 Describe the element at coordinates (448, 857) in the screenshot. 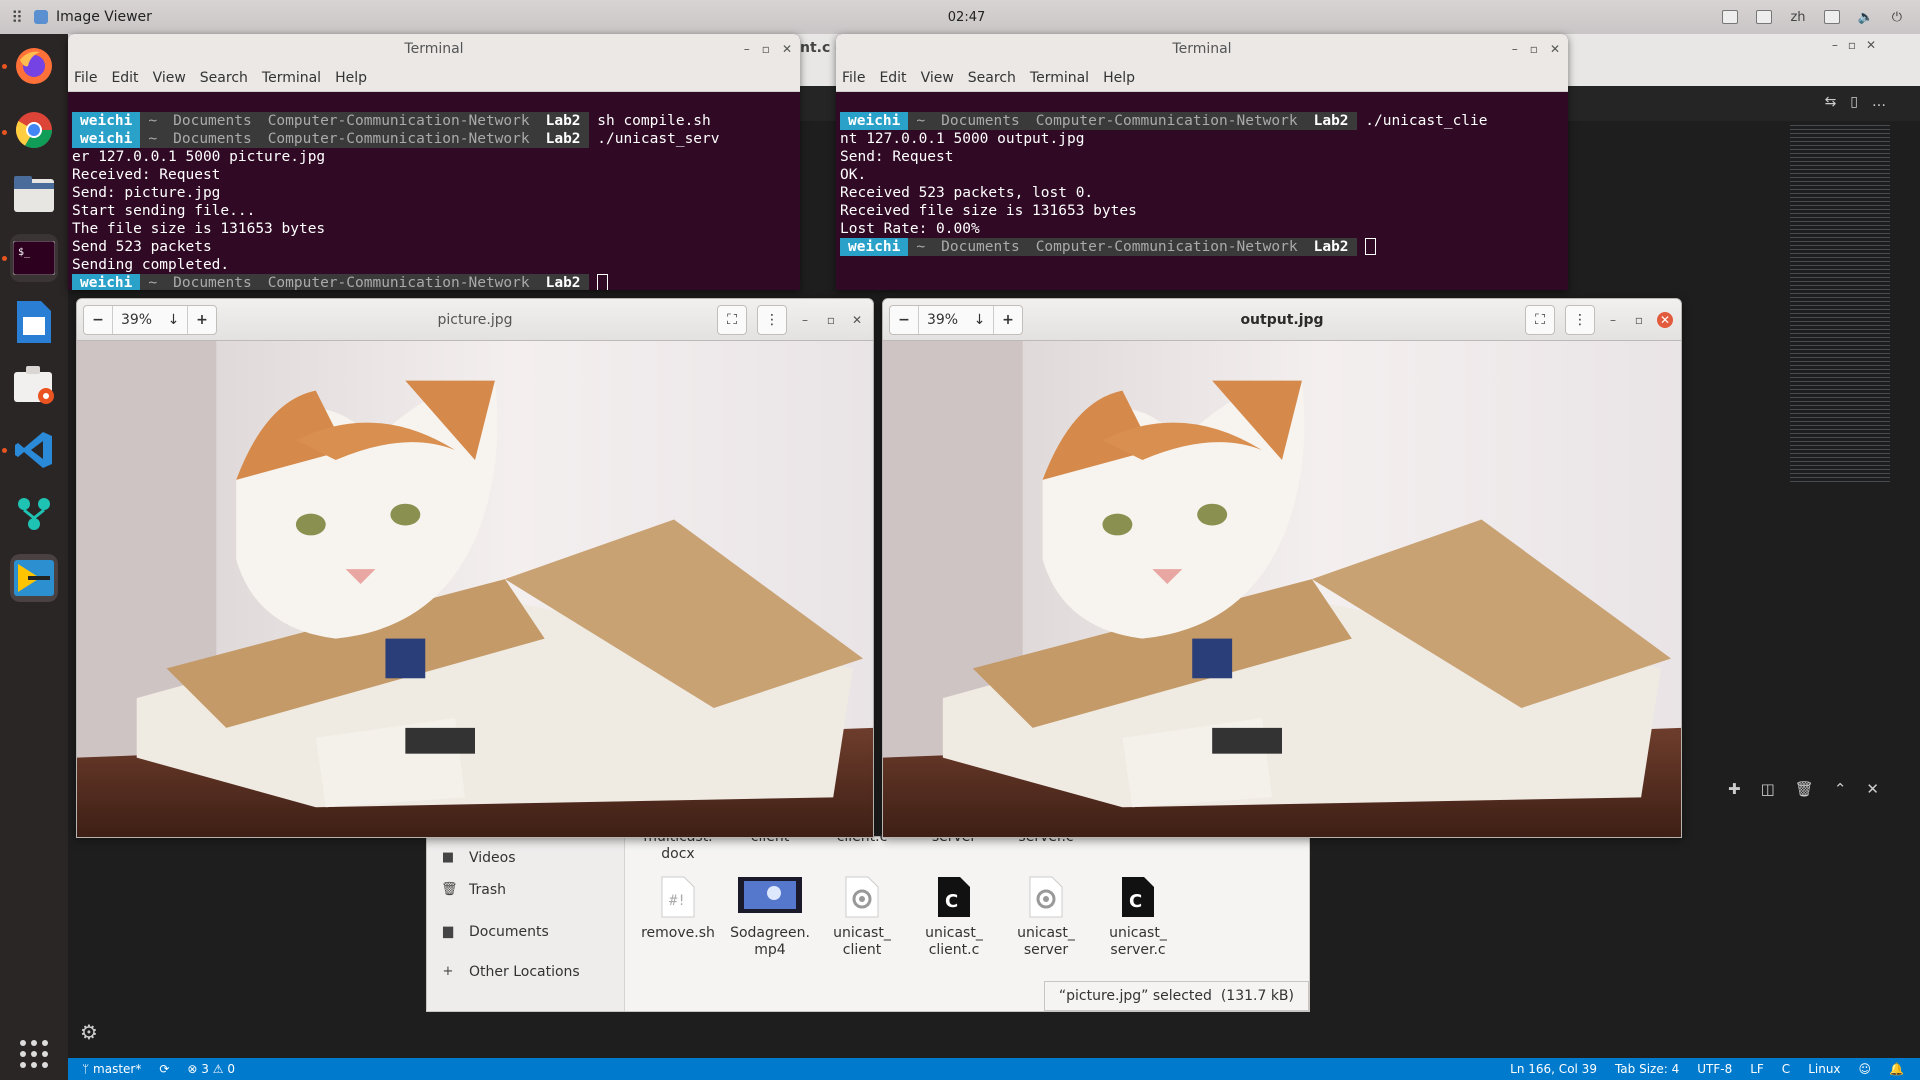

I see `video-camera-icon: ■` at that location.